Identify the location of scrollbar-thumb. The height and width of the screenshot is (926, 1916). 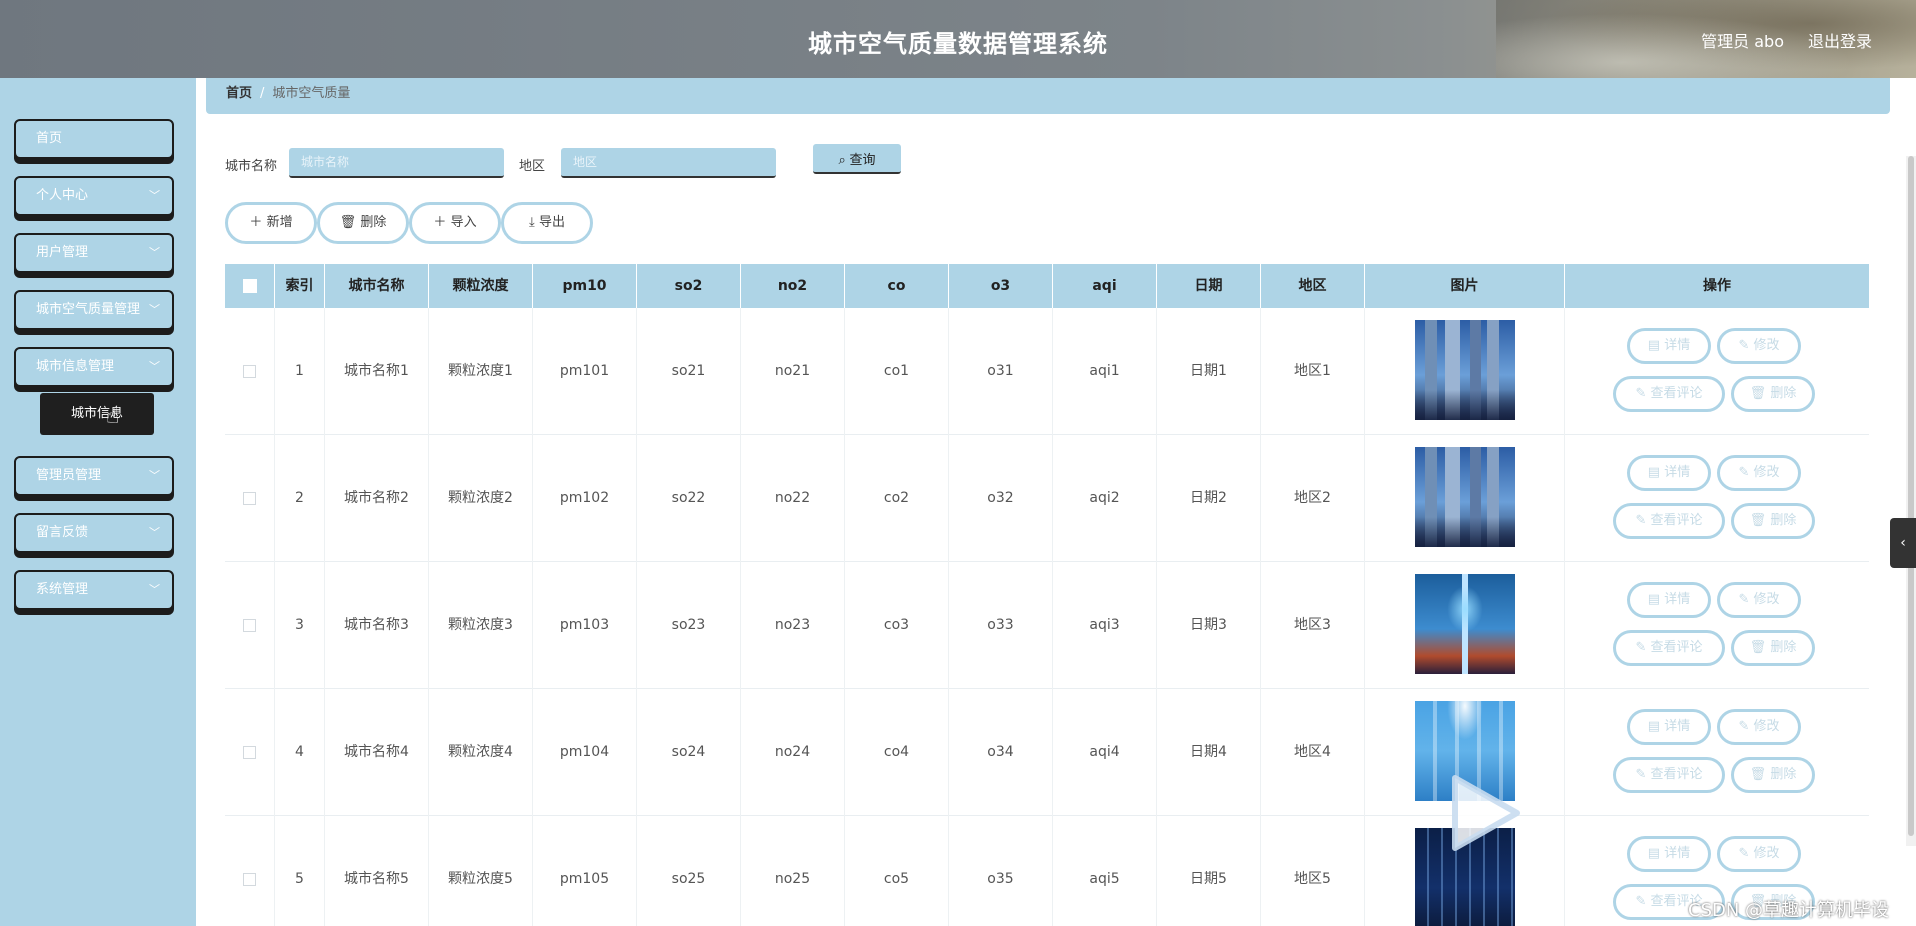
(1911, 496).